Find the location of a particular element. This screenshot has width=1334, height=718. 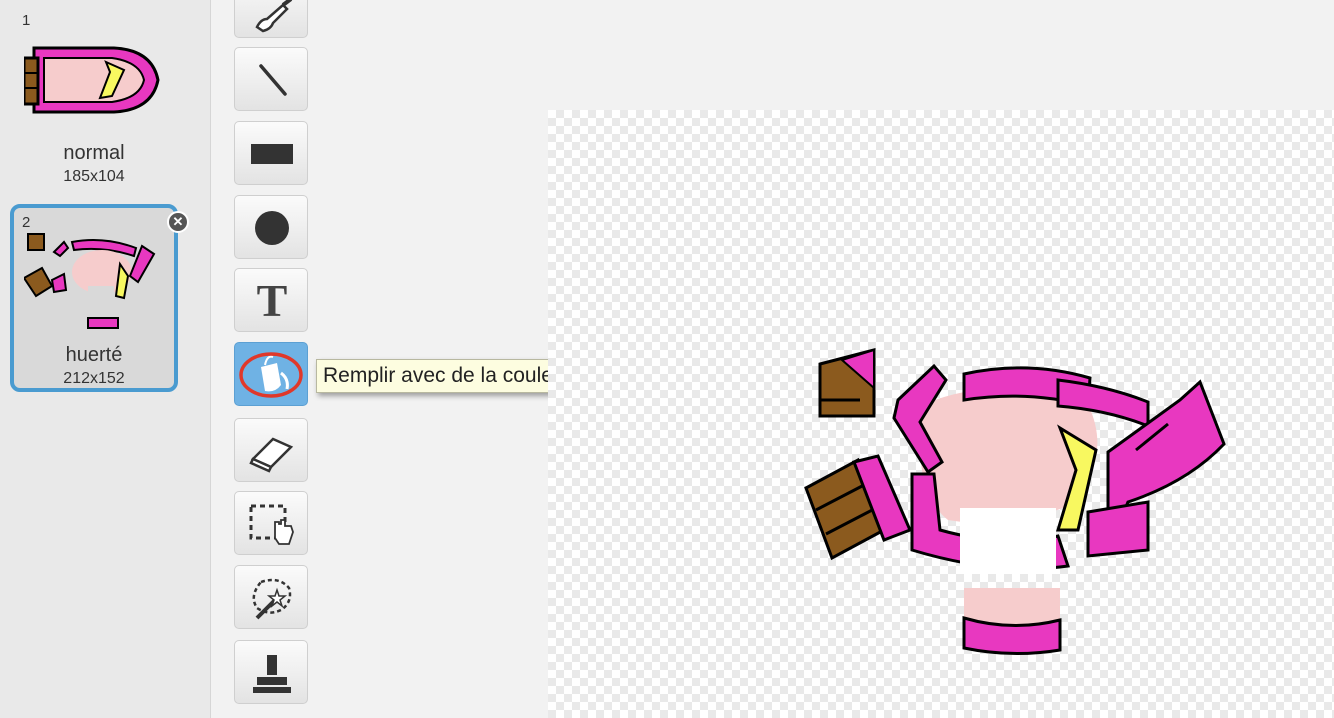

eraser-tool-button is located at coordinates (271, 450).